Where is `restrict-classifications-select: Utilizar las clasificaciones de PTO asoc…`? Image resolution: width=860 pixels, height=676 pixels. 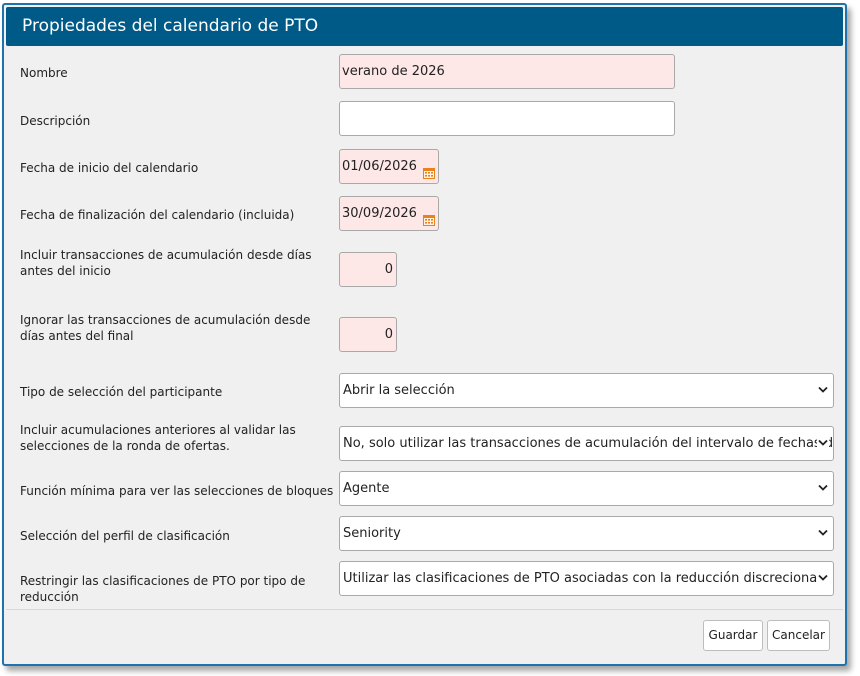
restrict-classifications-select: Utilizar las clasificaciones de PTO asoc… is located at coordinates (586, 578).